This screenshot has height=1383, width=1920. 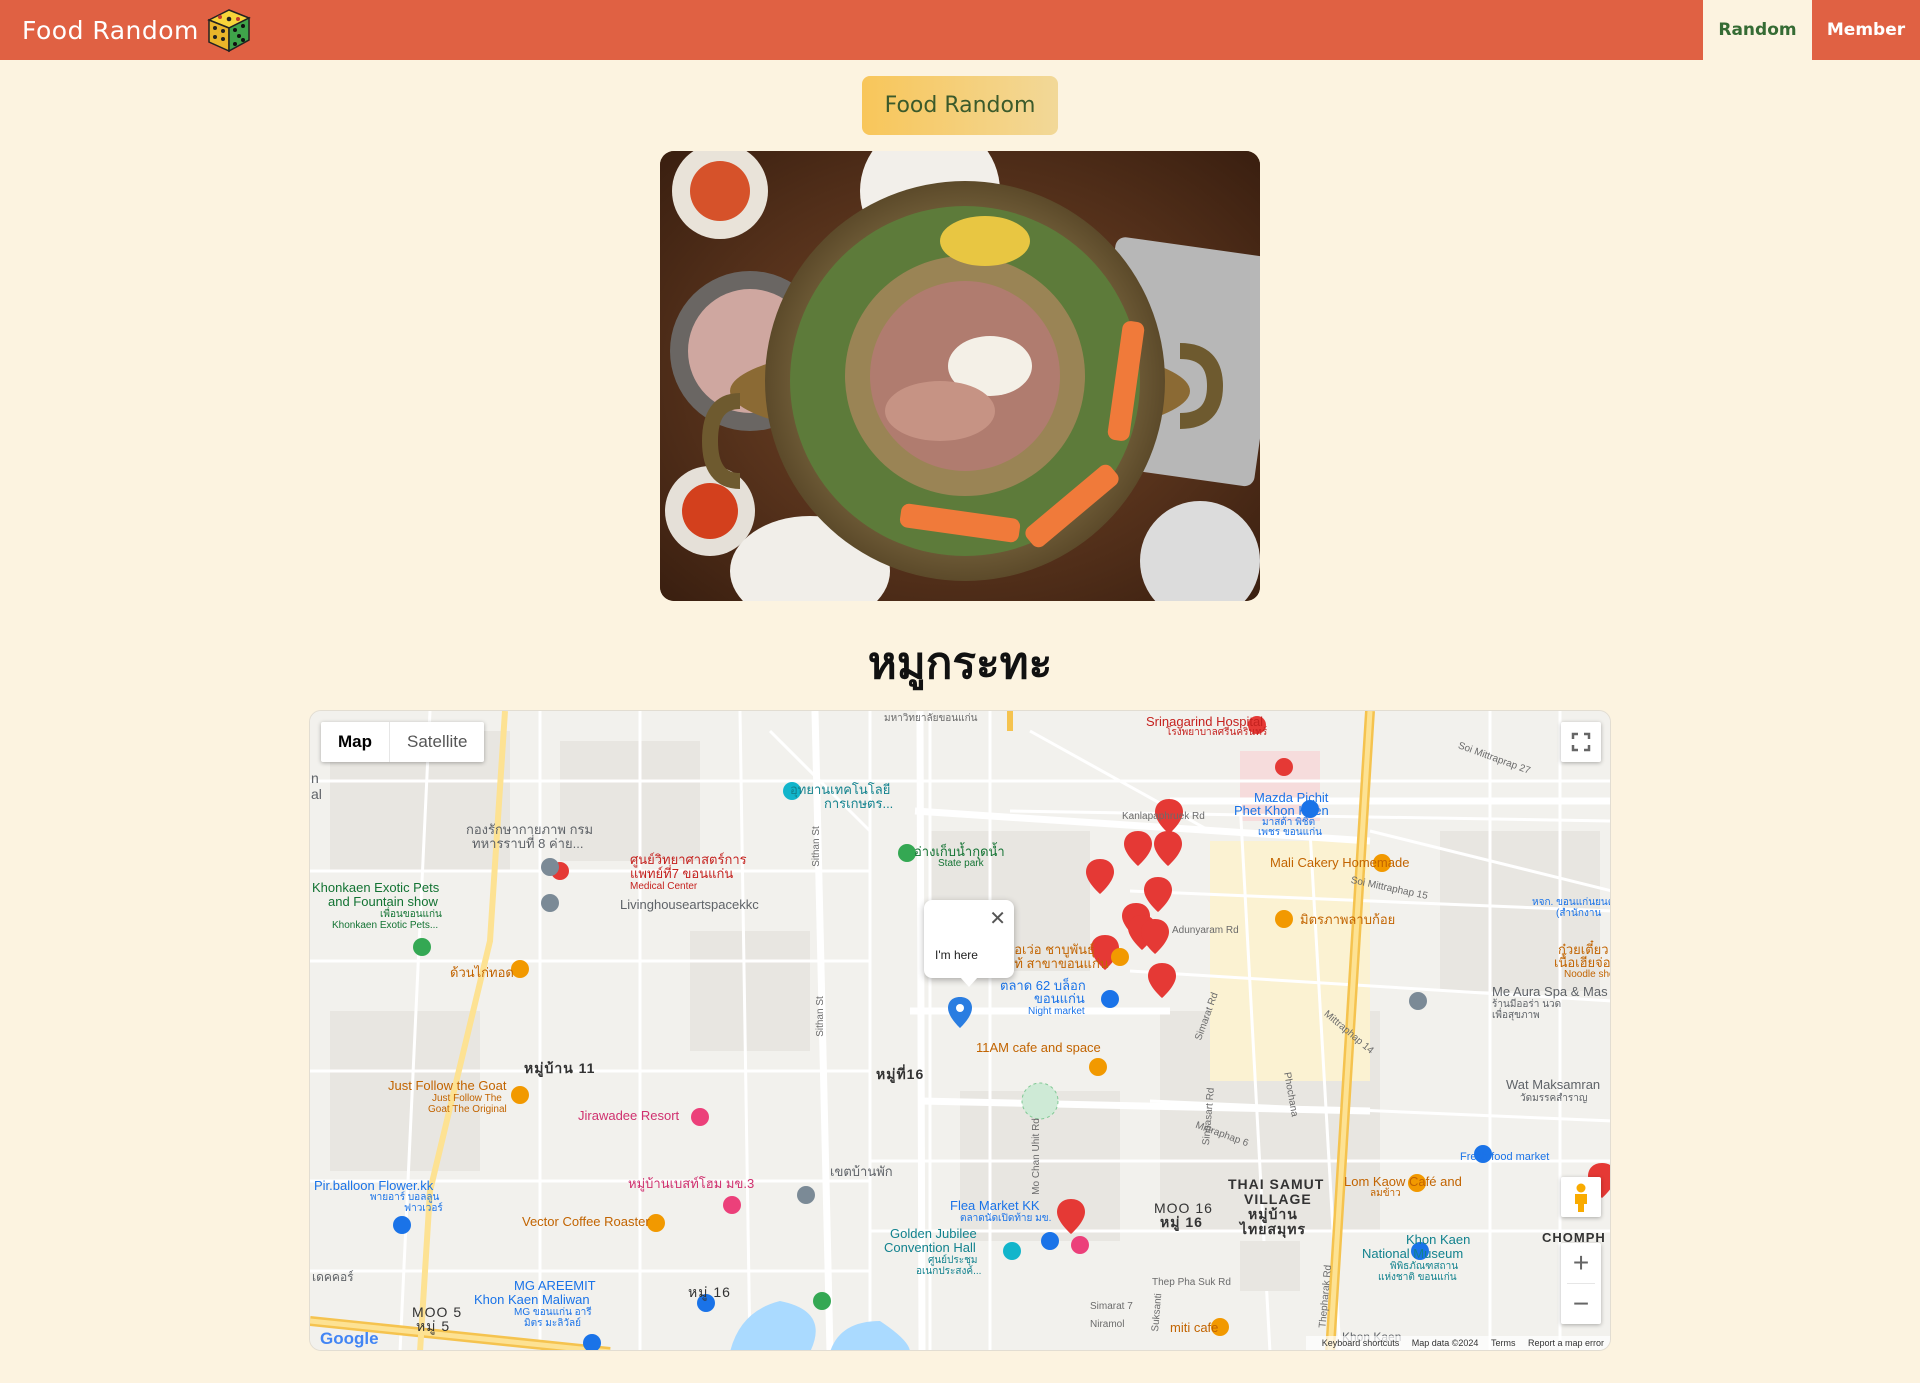 What do you see at coordinates (691, 1183) in the screenshot?
I see `label-baan-bet: หมู่บ้านเบสท์โฮม มข.3` at bounding box center [691, 1183].